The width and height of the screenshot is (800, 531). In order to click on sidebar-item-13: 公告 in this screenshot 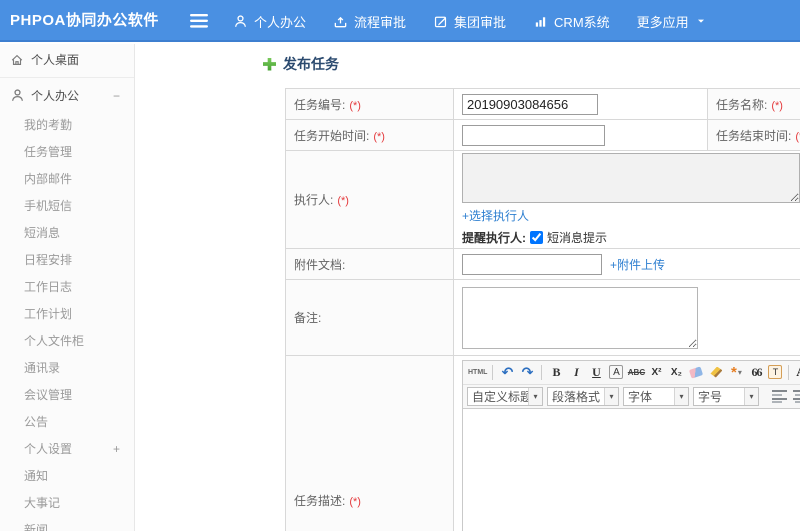, I will do `click(67, 421)`.